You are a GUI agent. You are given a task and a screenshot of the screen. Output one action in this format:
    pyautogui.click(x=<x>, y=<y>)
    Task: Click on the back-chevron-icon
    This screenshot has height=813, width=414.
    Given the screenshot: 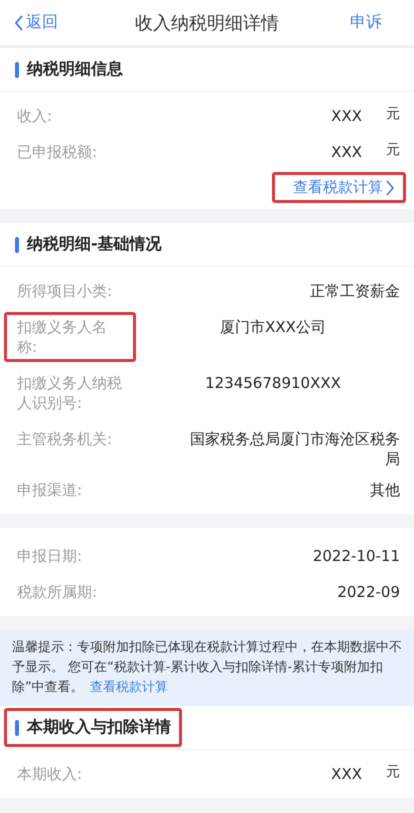 What is the action you would take?
    pyautogui.click(x=19, y=22)
    